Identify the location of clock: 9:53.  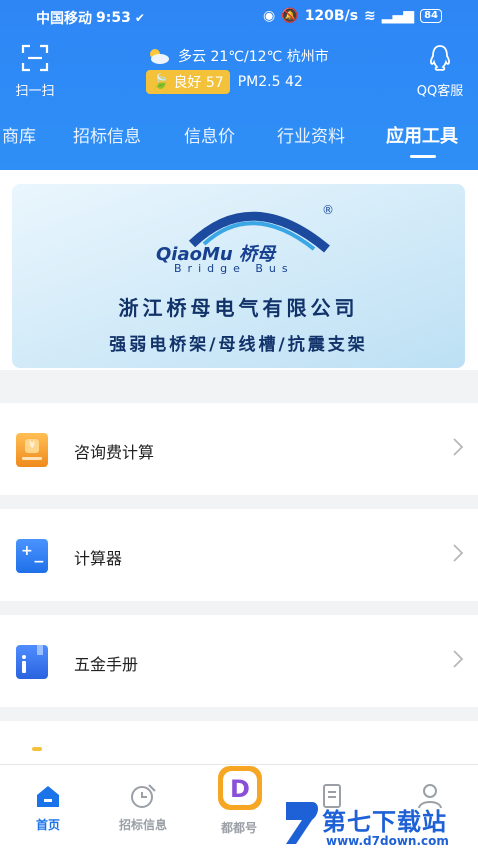
(113, 18).